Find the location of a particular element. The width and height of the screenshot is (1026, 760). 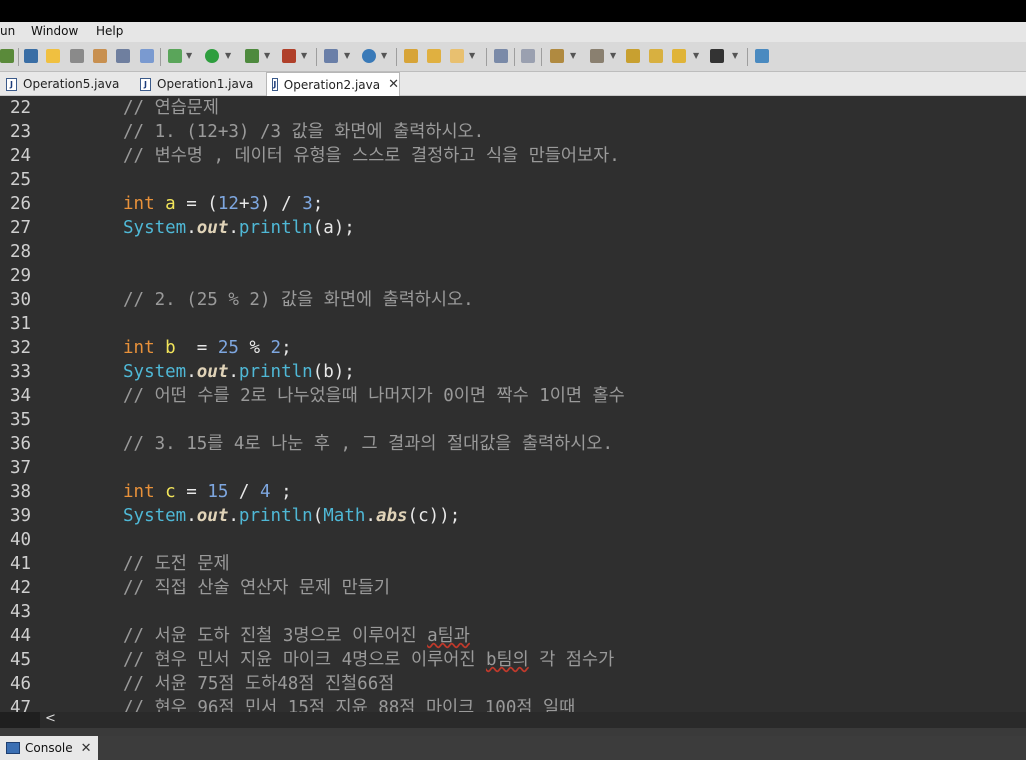

toggle-breadcrumb-icon is located at coordinates (77, 56).